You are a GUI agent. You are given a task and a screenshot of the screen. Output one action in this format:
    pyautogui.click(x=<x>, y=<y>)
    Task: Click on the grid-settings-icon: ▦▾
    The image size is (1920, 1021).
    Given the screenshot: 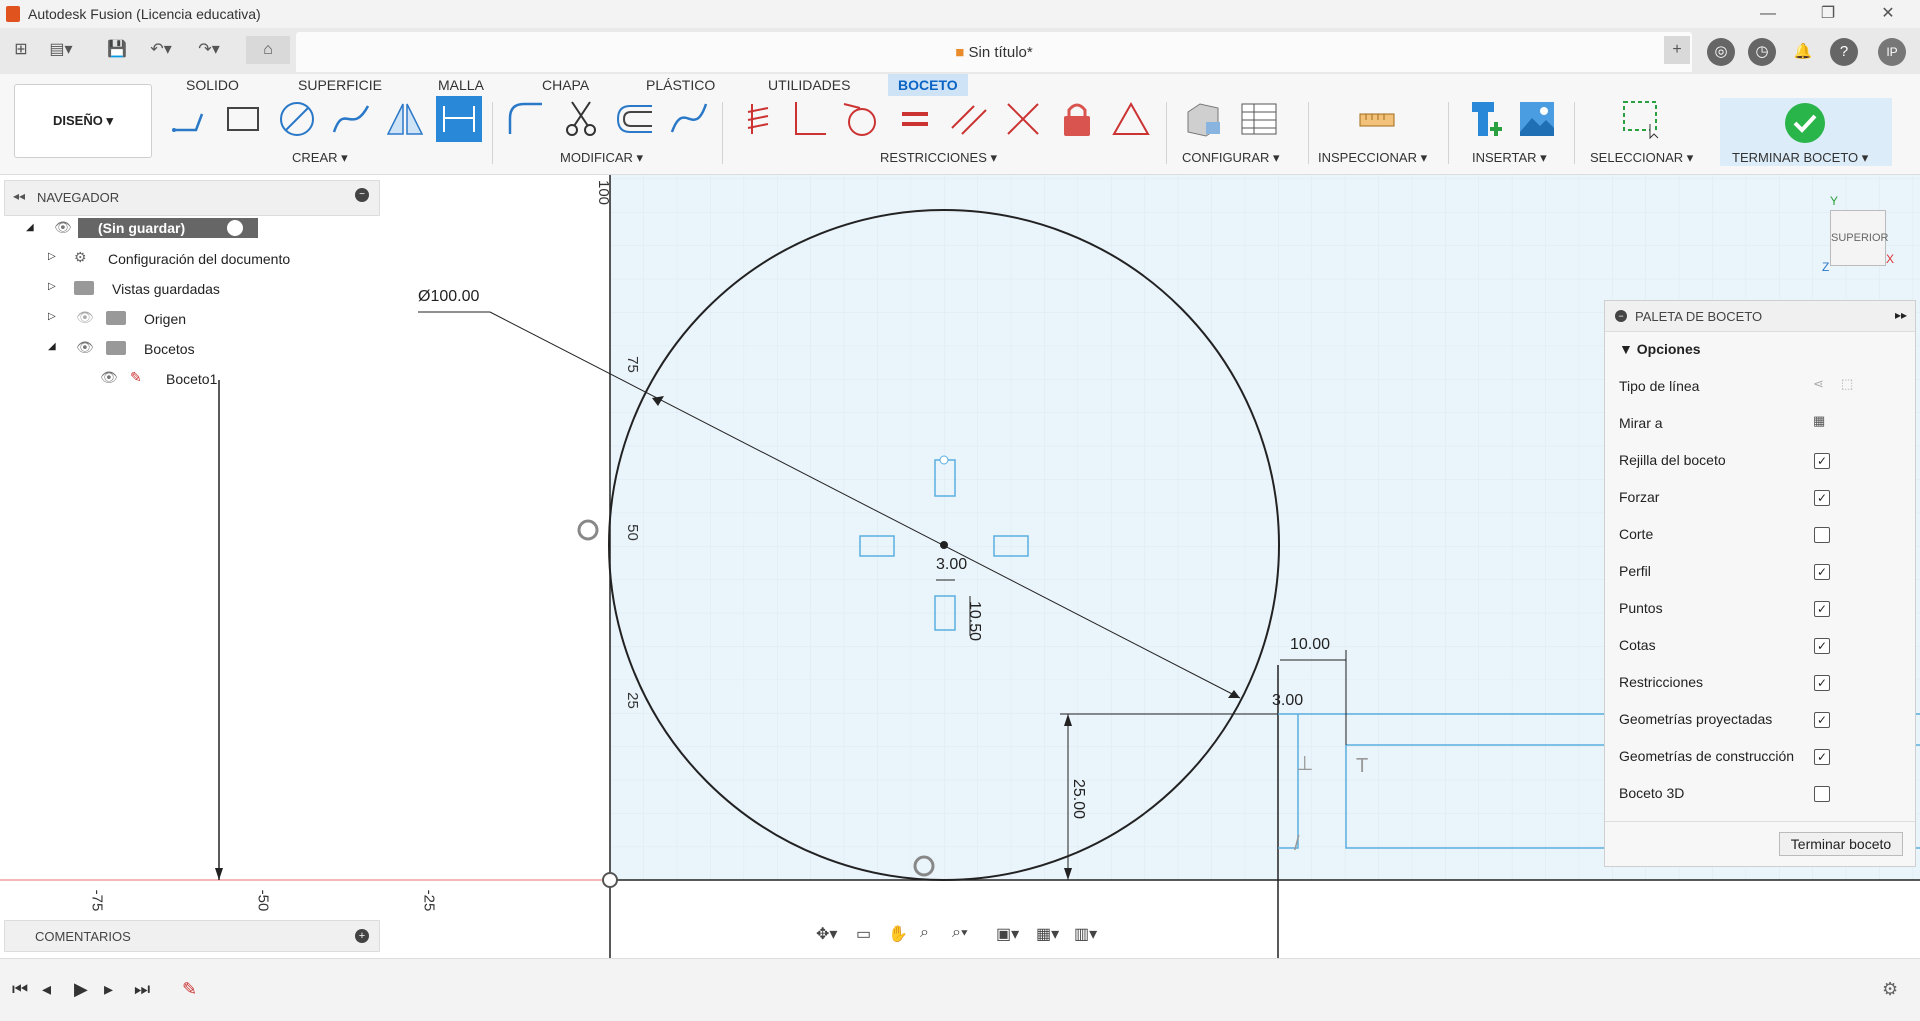 What is the action you would take?
    pyautogui.click(x=1047, y=934)
    